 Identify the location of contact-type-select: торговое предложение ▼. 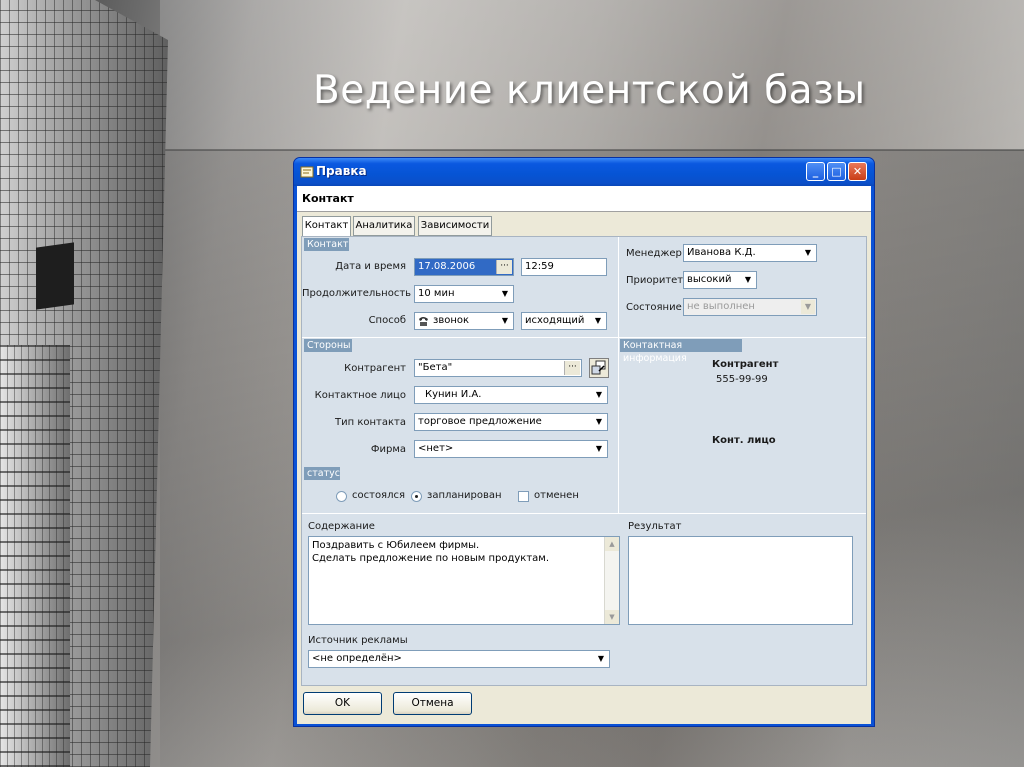
(511, 422).